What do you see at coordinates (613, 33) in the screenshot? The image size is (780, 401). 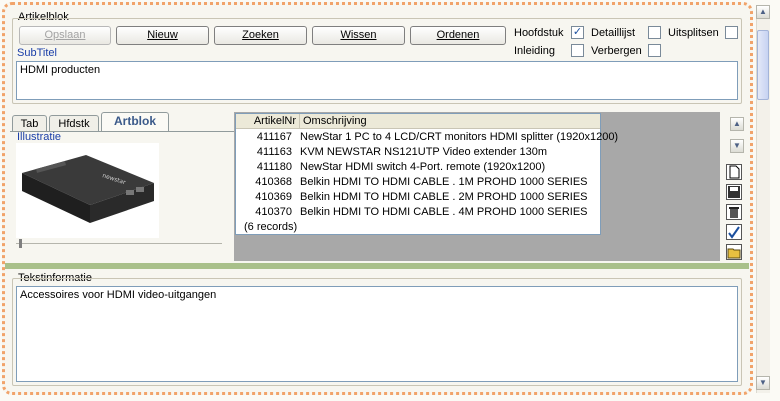 I see `detaillijst-label: Detaillijst` at bounding box center [613, 33].